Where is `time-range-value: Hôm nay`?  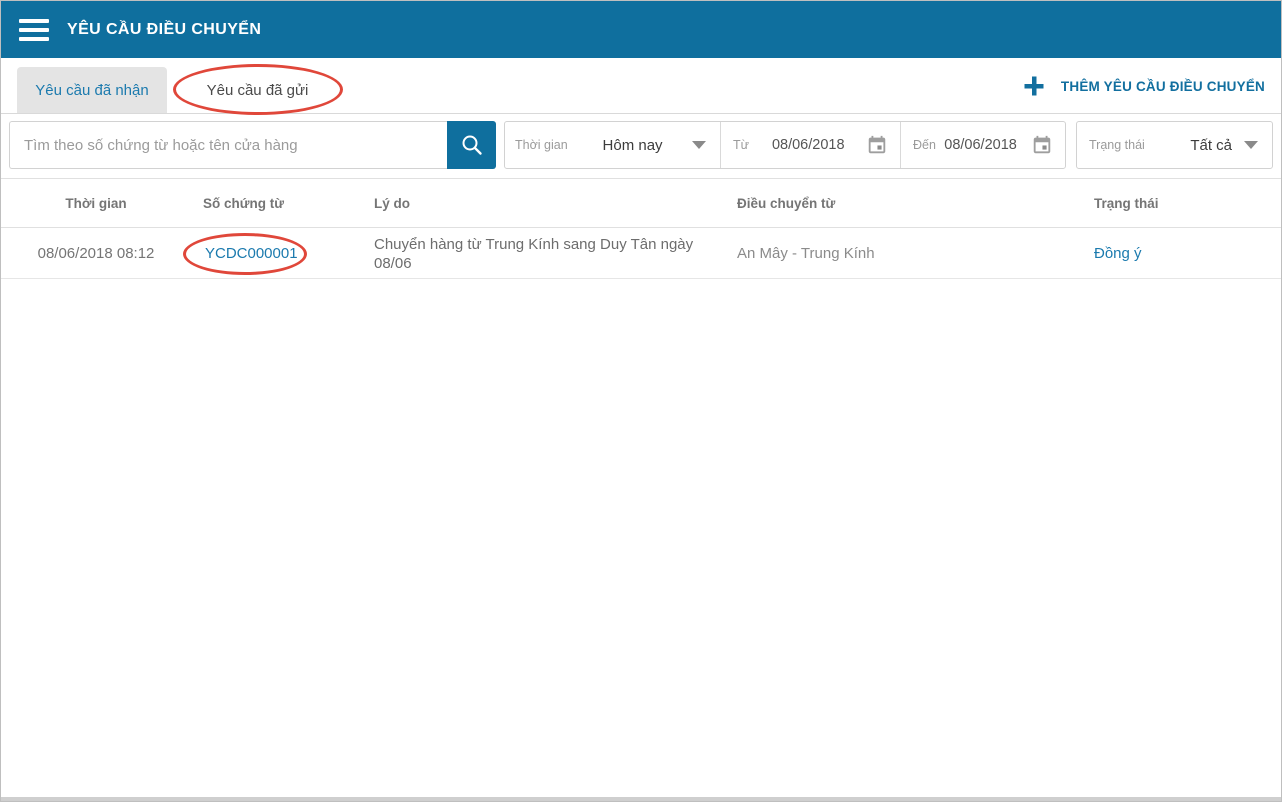
time-range-value: Hôm nay is located at coordinates (632, 145).